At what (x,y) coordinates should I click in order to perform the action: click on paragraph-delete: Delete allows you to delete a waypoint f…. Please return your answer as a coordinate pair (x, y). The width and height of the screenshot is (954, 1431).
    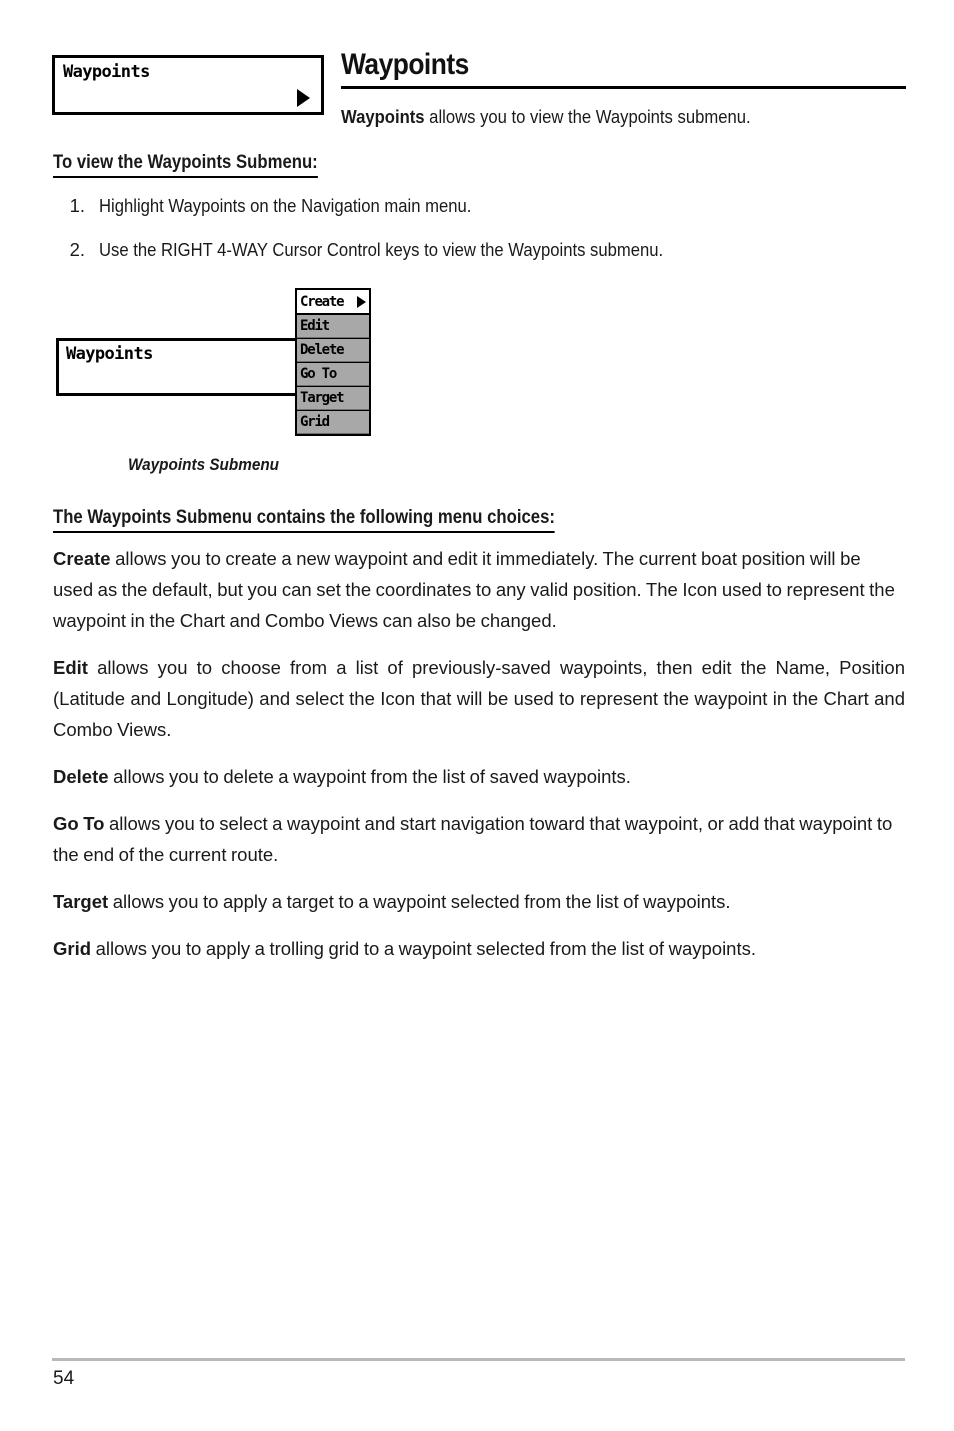
    Looking at the image, I should click on (479, 776).